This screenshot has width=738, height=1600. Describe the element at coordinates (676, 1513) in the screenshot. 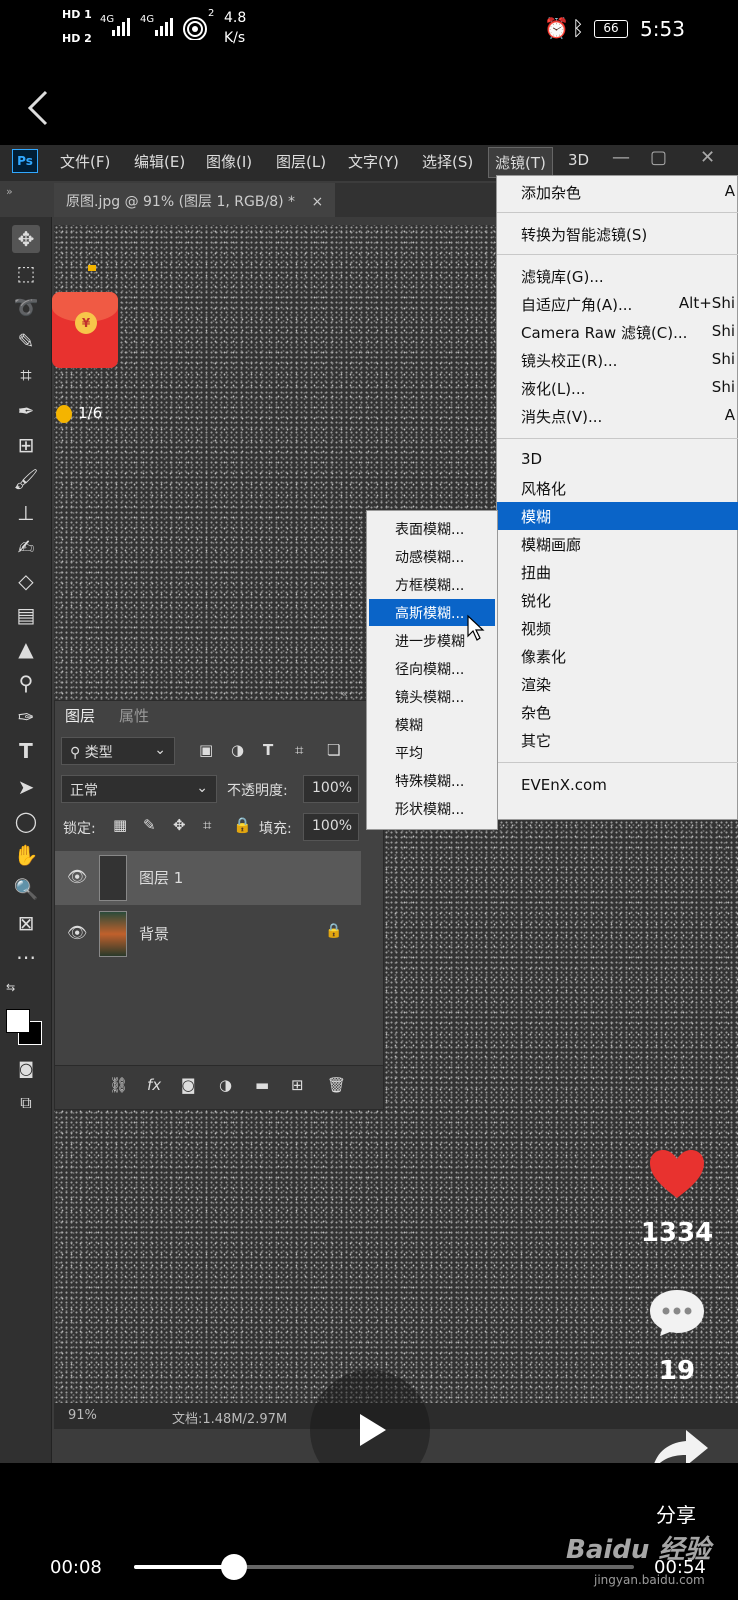

I see `share-label: 分享` at that location.